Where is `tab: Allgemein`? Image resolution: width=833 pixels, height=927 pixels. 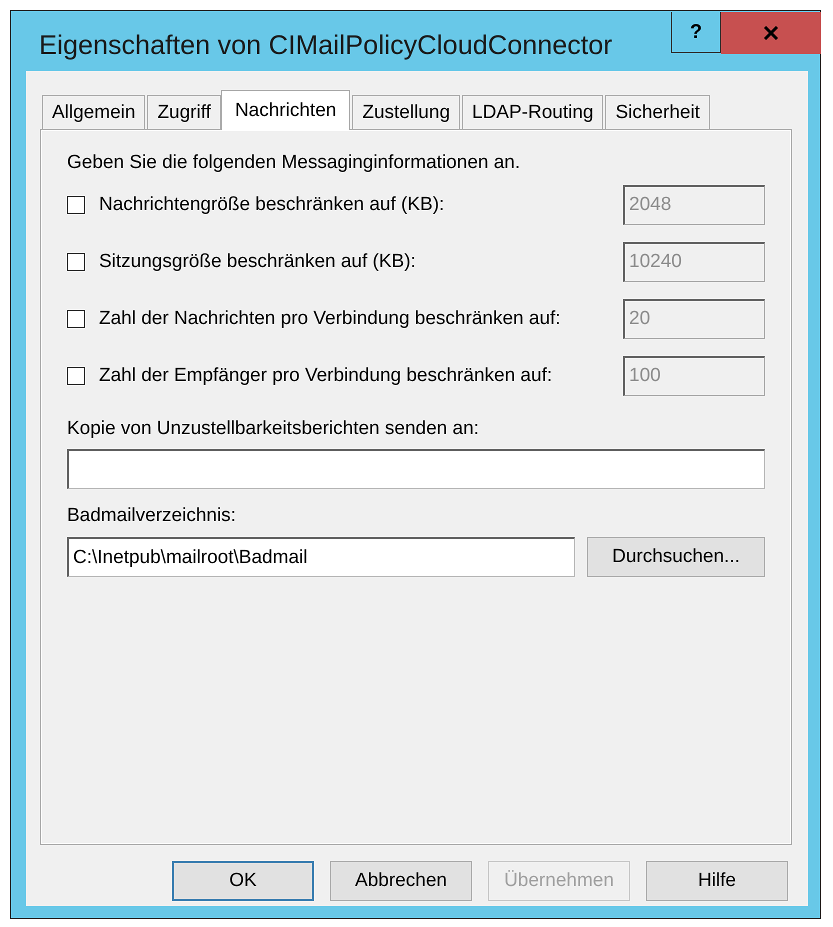 tab: Allgemein is located at coordinates (94, 112).